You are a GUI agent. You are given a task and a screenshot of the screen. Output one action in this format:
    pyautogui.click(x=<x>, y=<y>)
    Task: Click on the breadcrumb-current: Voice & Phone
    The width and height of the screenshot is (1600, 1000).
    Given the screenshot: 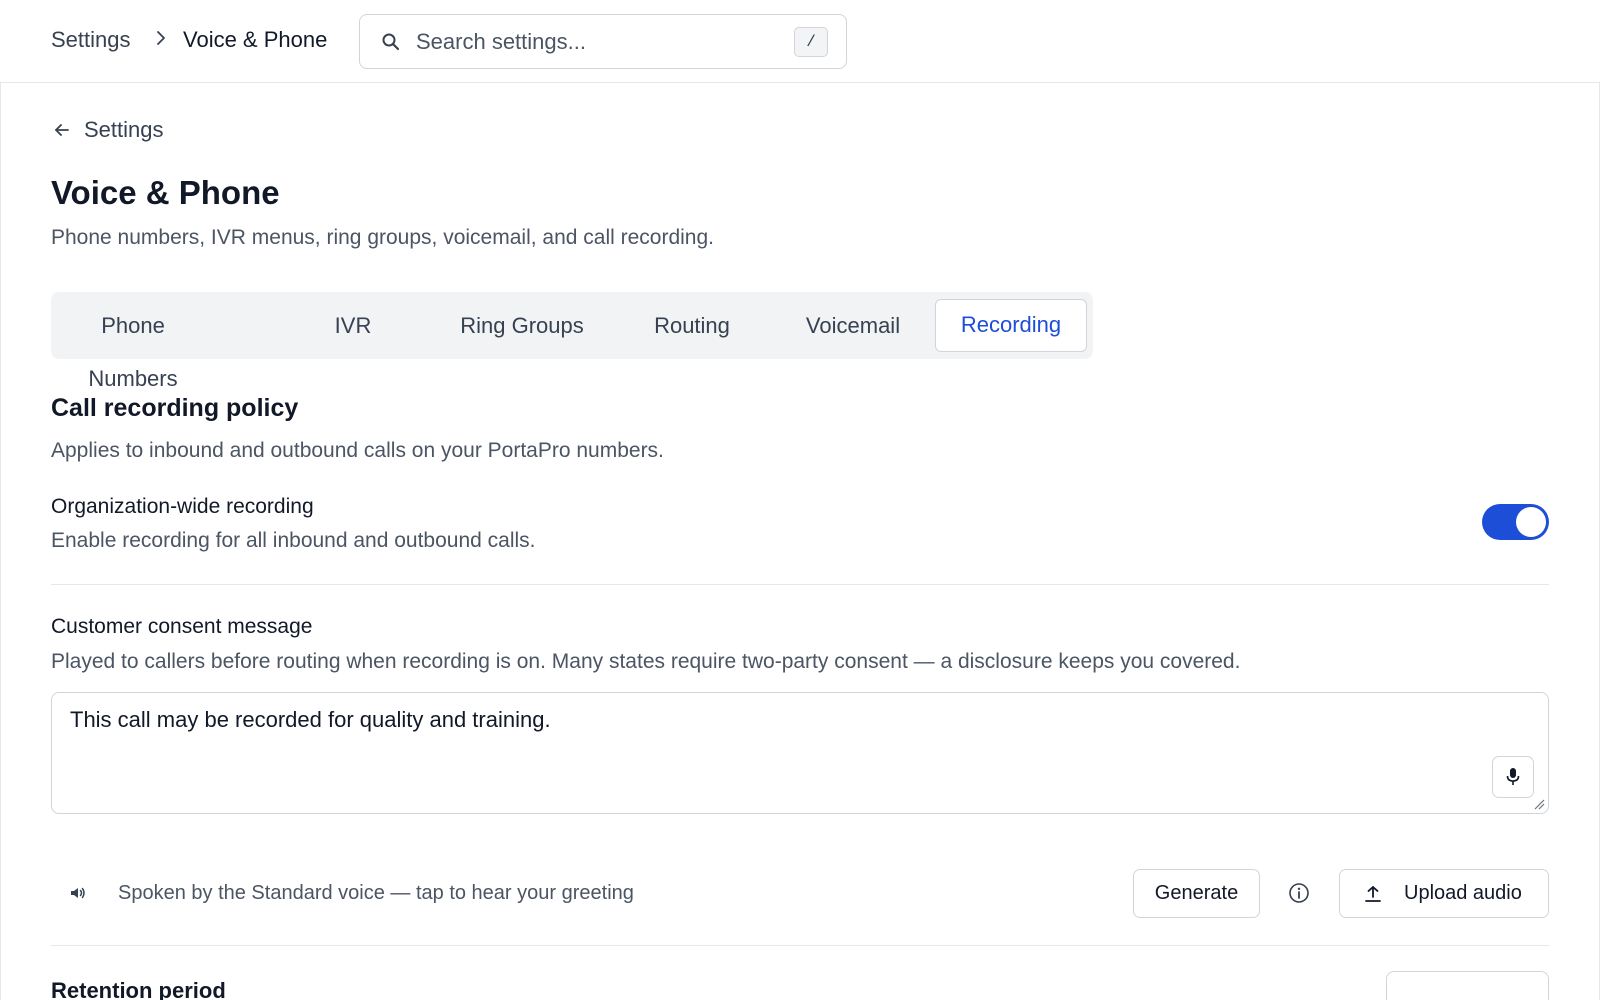 What is the action you would take?
    pyautogui.click(x=255, y=39)
    